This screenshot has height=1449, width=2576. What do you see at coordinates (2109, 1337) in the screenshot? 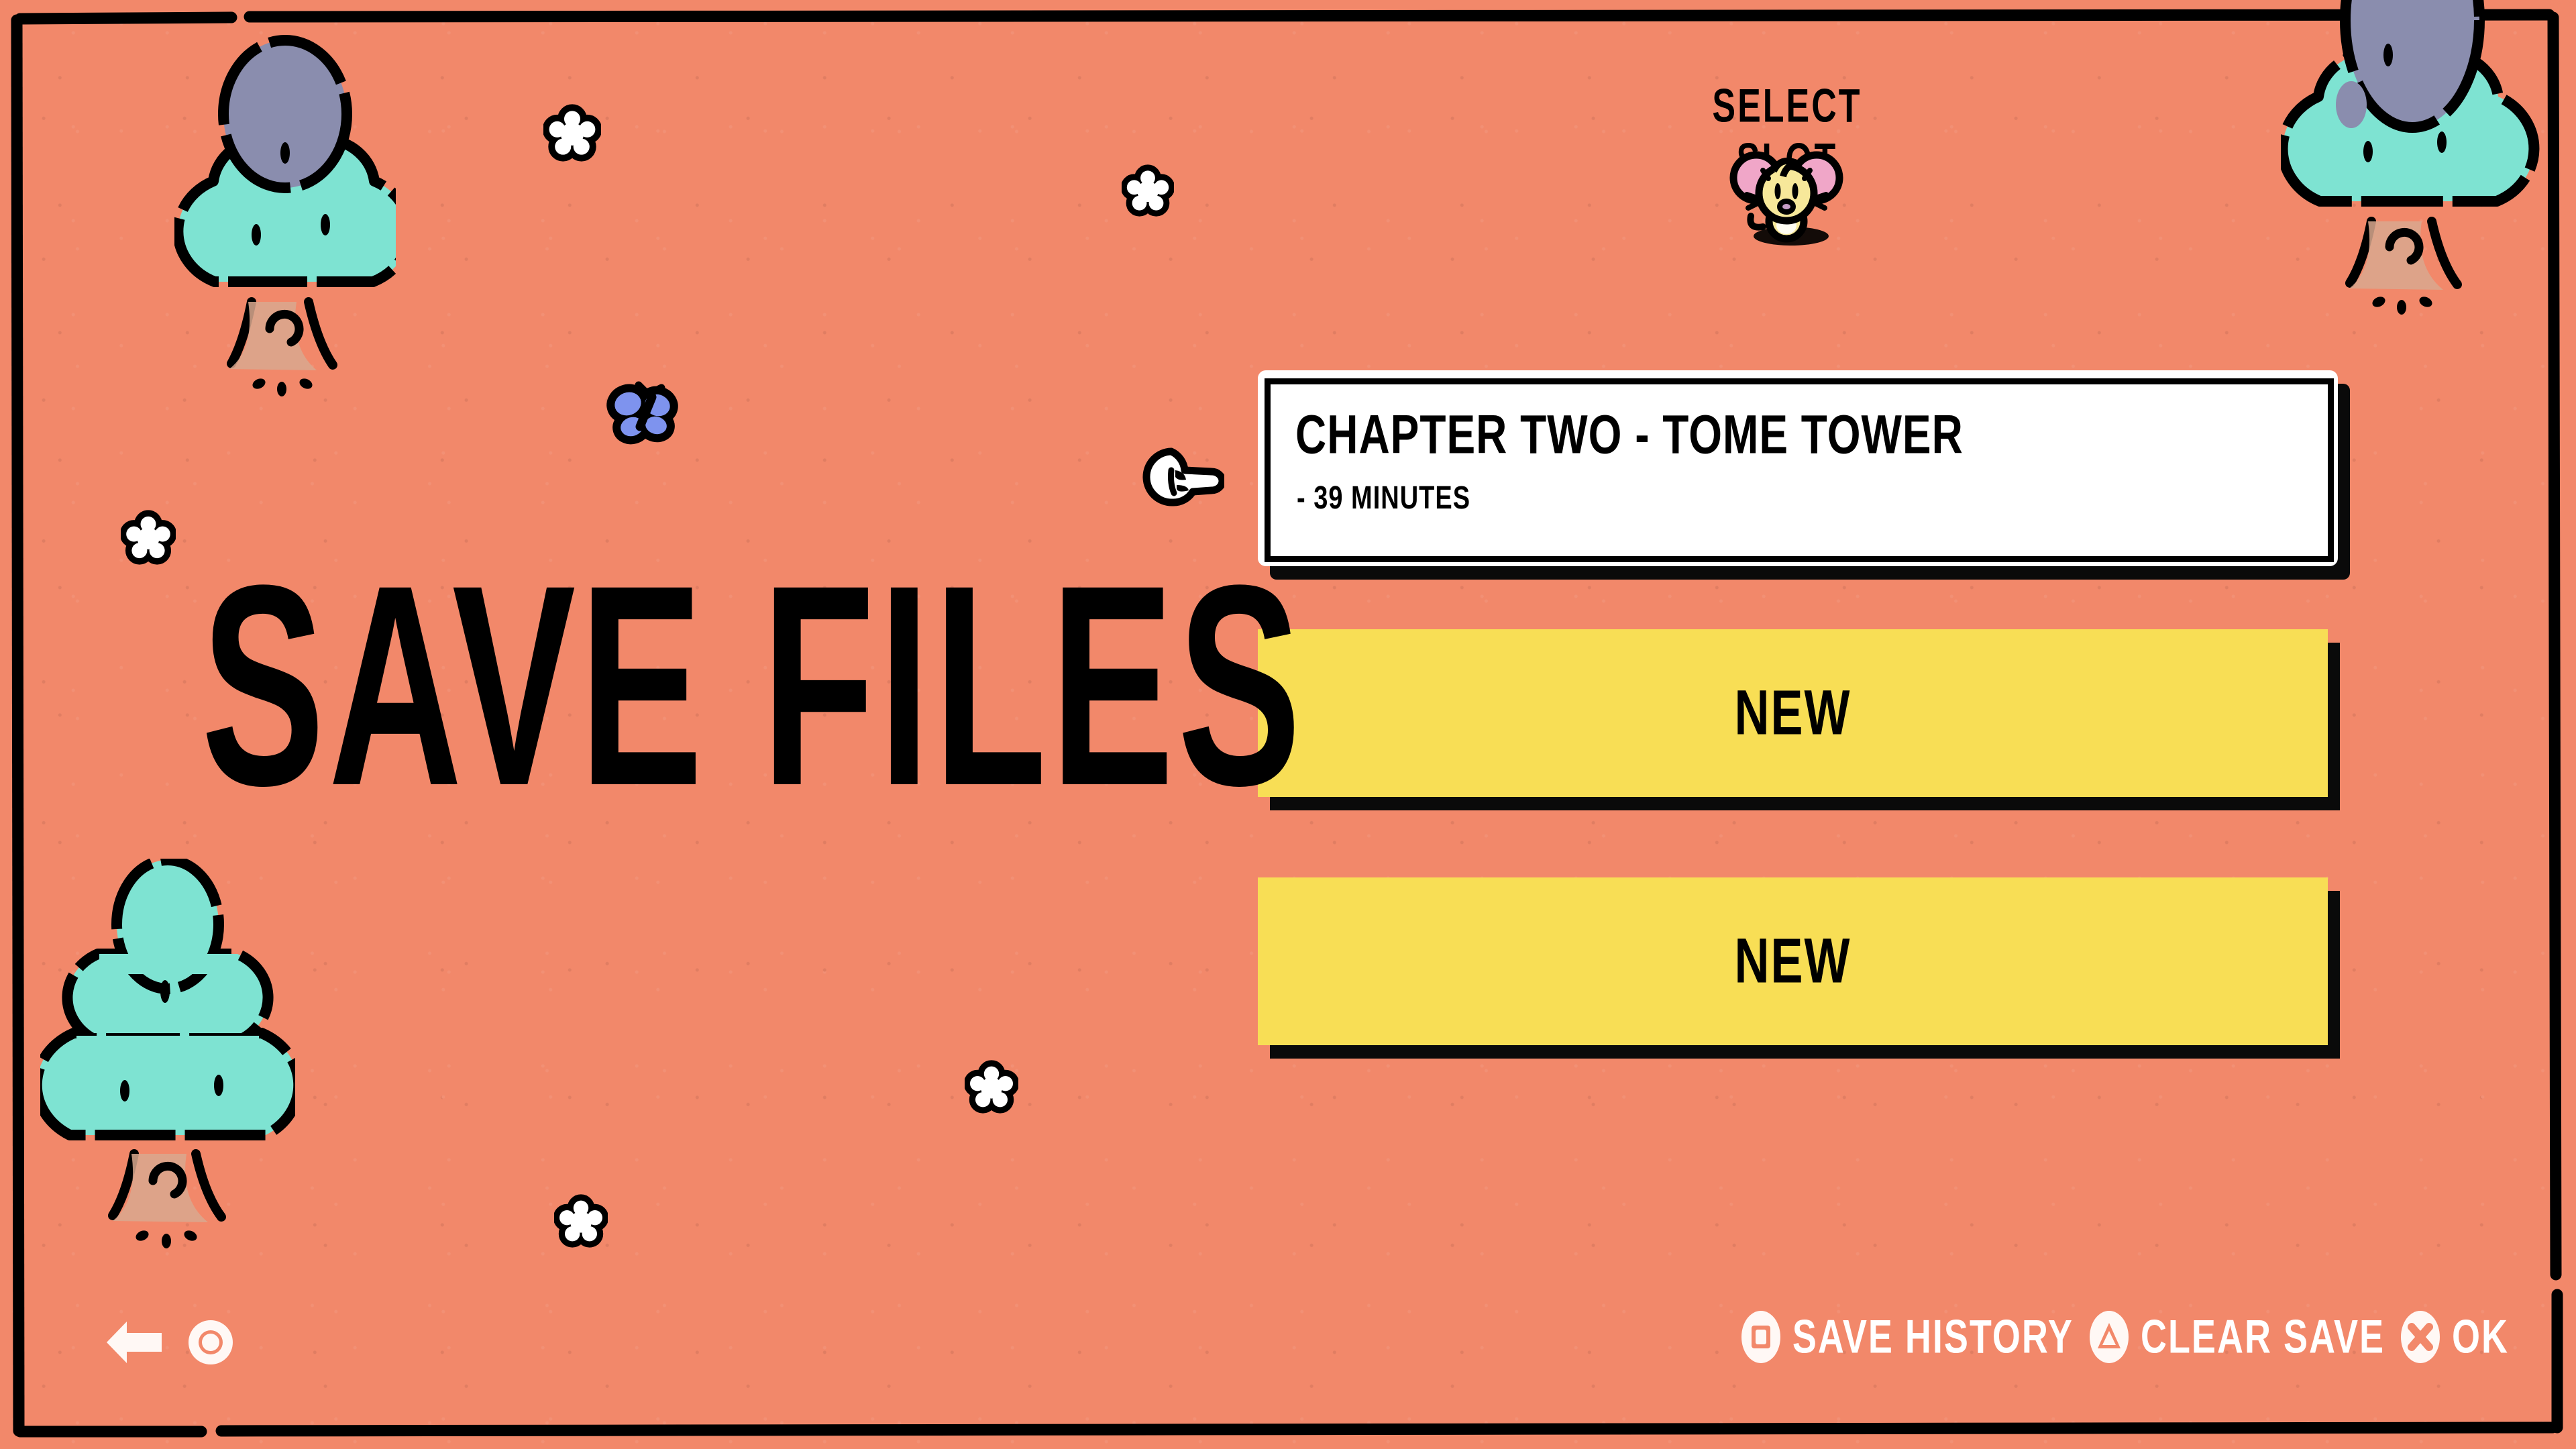
I see `triangle-button-icon` at bounding box center [2109, 1337].